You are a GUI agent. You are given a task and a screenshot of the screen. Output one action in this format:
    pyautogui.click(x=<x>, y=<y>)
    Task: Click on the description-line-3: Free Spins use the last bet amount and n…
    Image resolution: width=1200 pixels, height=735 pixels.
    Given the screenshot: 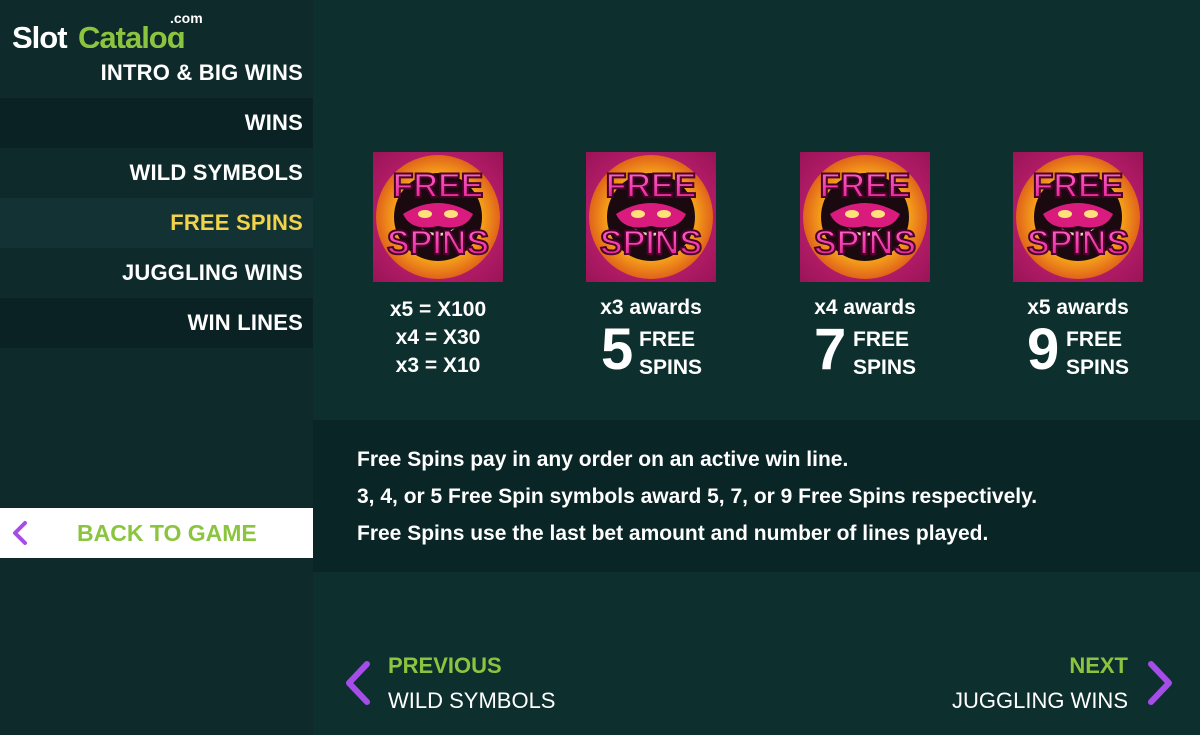 What is the action you would take?
    pyautogui.click(x=673, y=533)
    